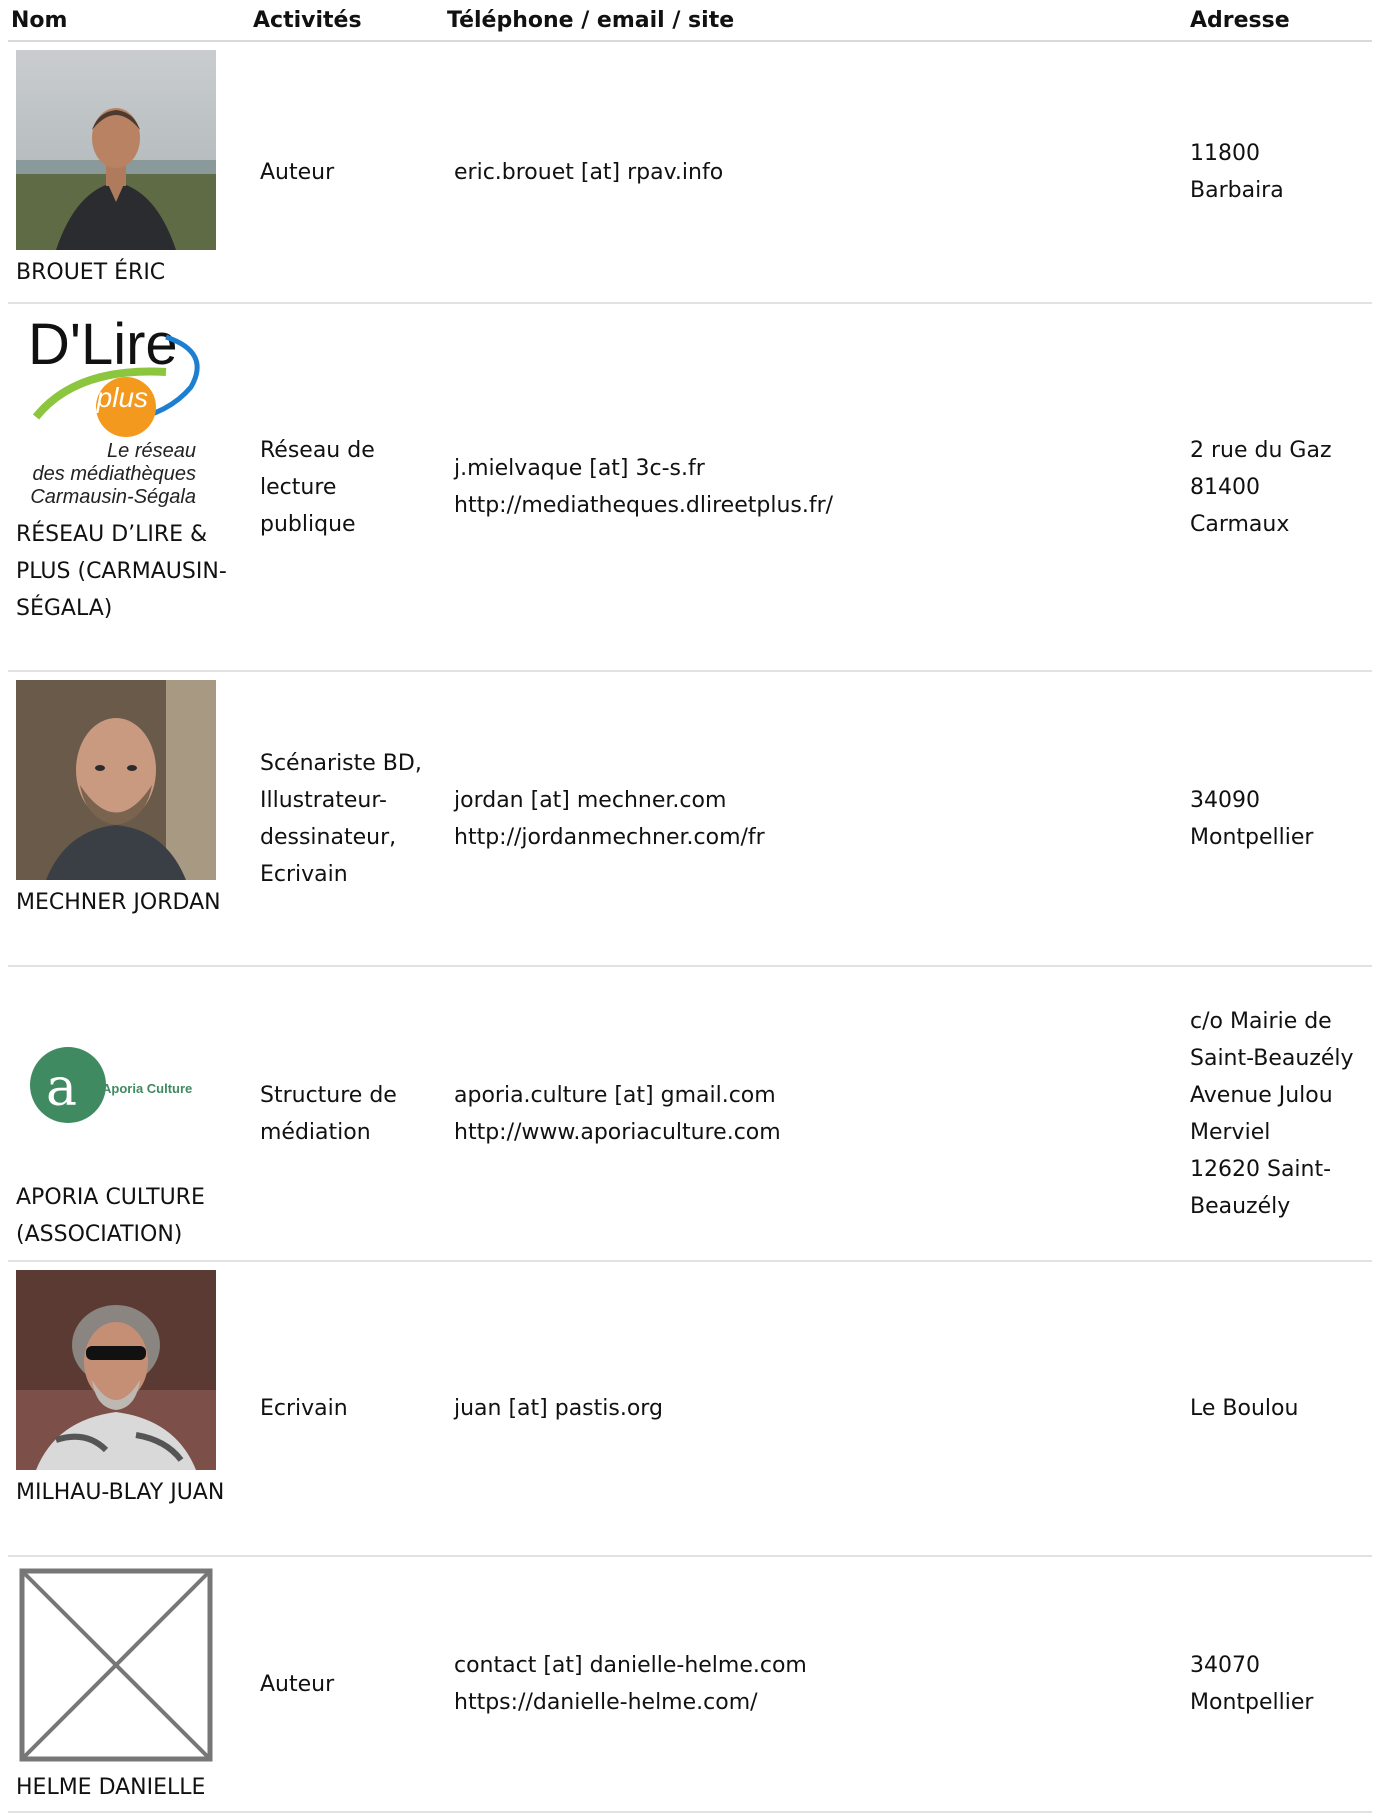 This screenshot has width=1380, height=1813. What do you see at coordinates (114, 474) in the screenshot?
I see `logo-text: des médiathèques` at bounding box center [114, 474].